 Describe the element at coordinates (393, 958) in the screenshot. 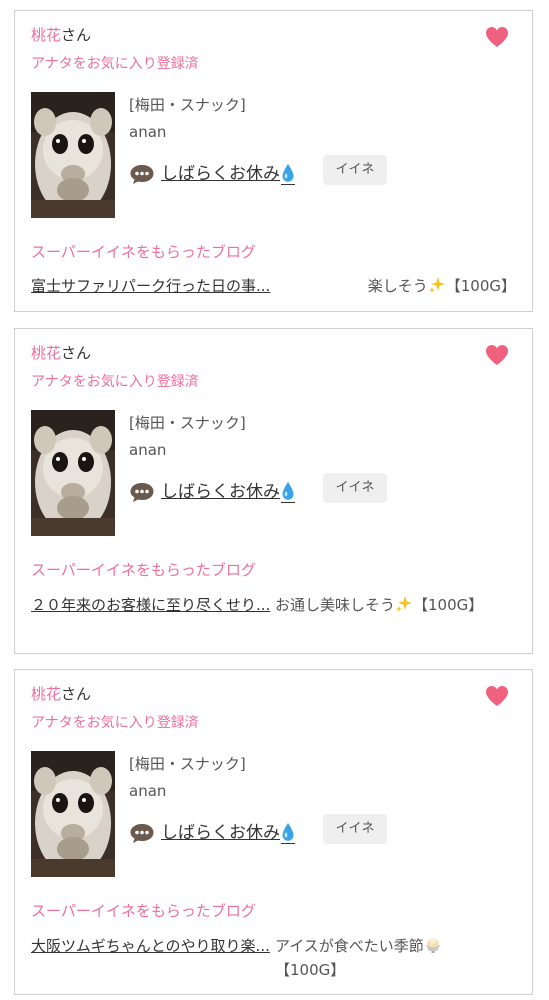

I see `blog-comment: アイスが食べたい季節 【100G】` at that location.